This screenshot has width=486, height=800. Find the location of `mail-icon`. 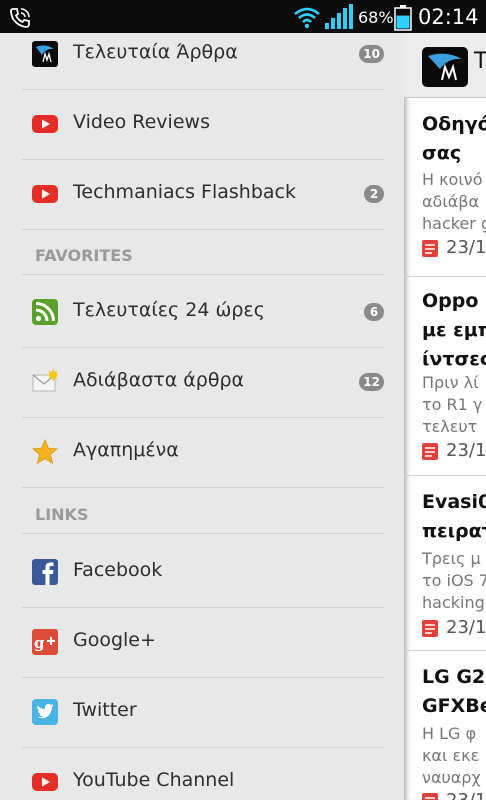

mail-icon is located at coordinates (45, 382).